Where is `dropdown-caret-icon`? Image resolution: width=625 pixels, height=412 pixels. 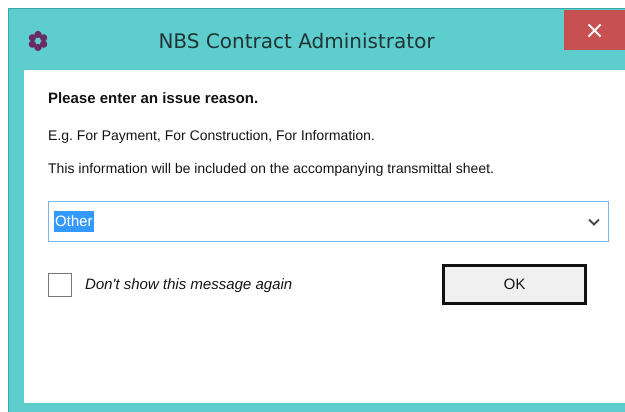
dropdown-caret-icon is located at coordinates (594, 222).